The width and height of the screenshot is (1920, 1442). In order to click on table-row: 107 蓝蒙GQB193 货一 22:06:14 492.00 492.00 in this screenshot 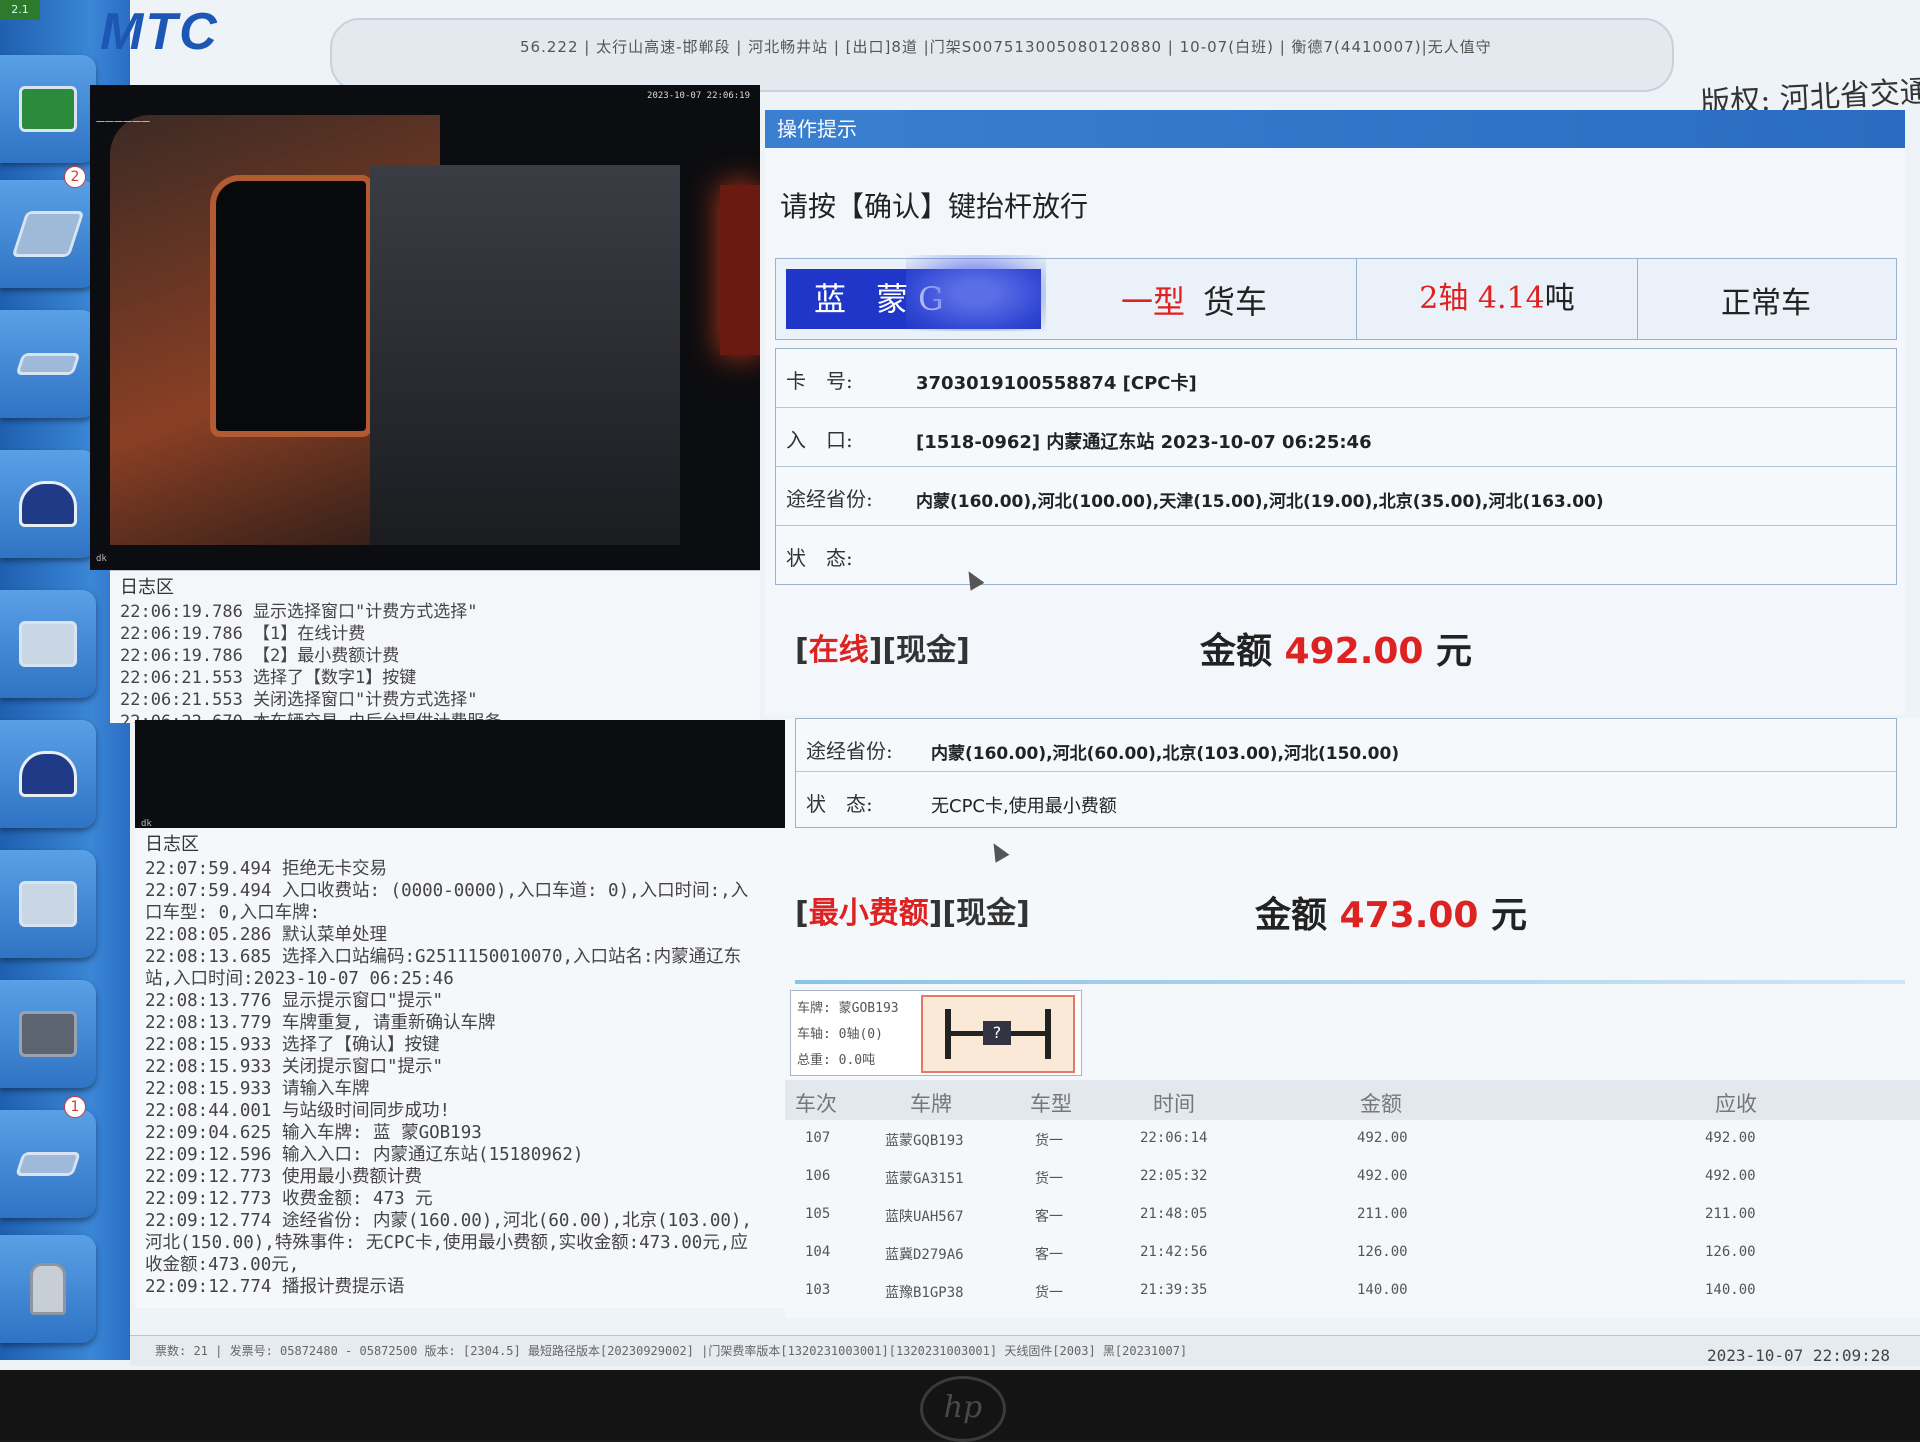, I will do `click(1352, 1139)`.